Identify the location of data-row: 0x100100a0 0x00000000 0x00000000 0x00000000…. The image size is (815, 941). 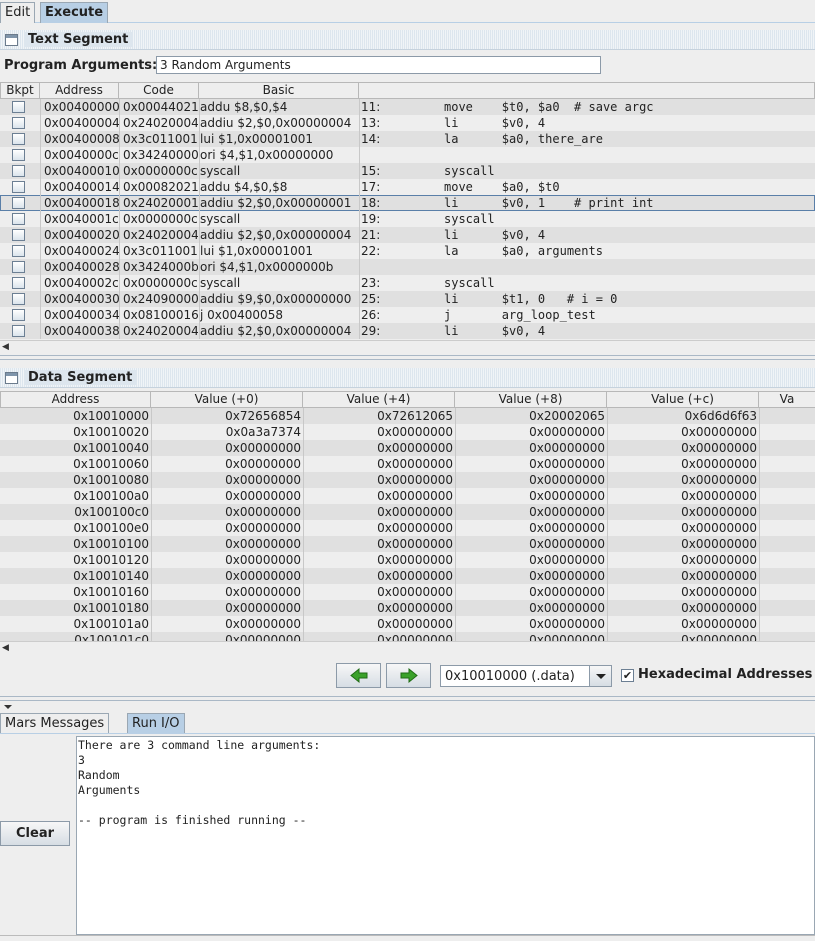
(407, 496).